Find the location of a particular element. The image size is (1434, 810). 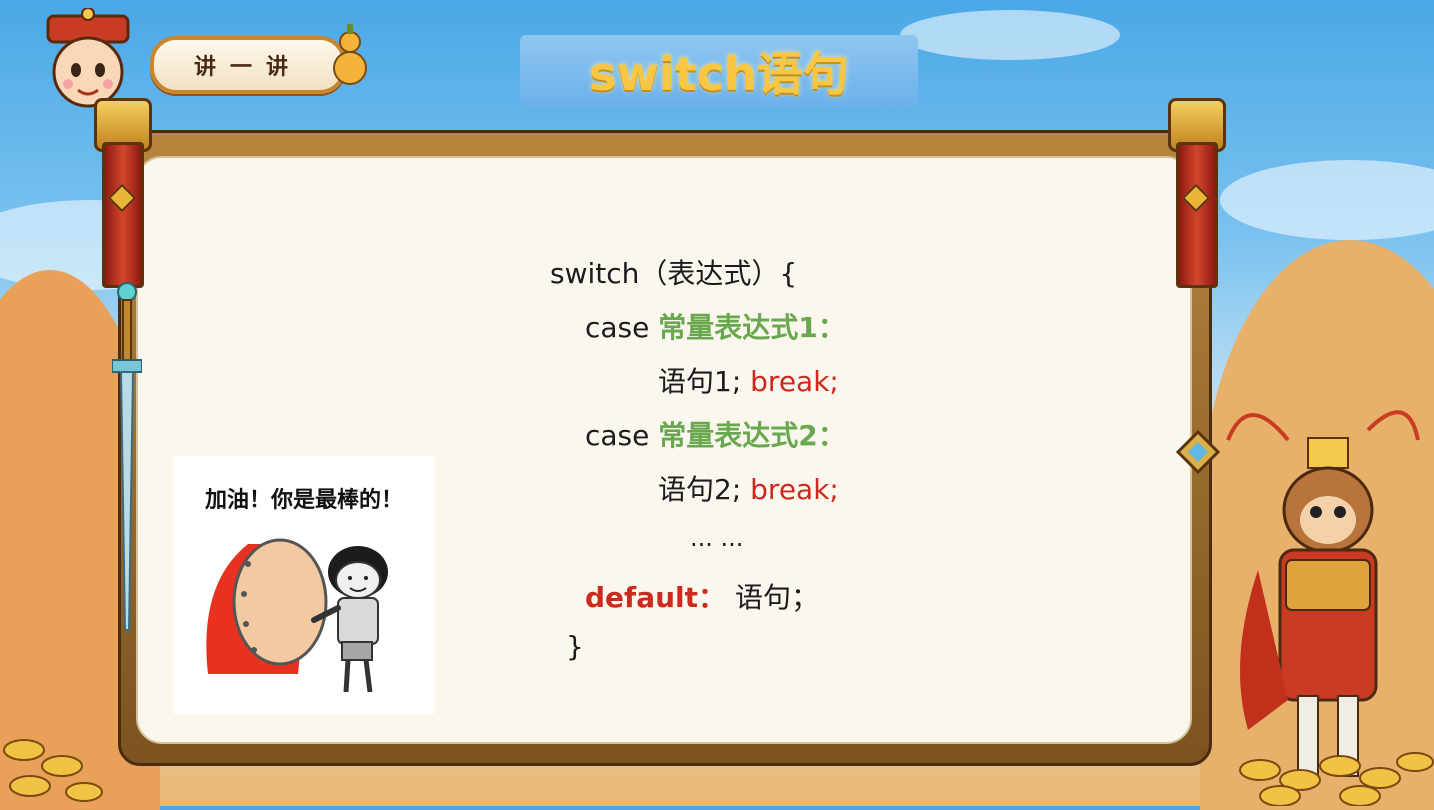

code-line-switch: switch（表达式）{ is located at coordinates (673, 272).